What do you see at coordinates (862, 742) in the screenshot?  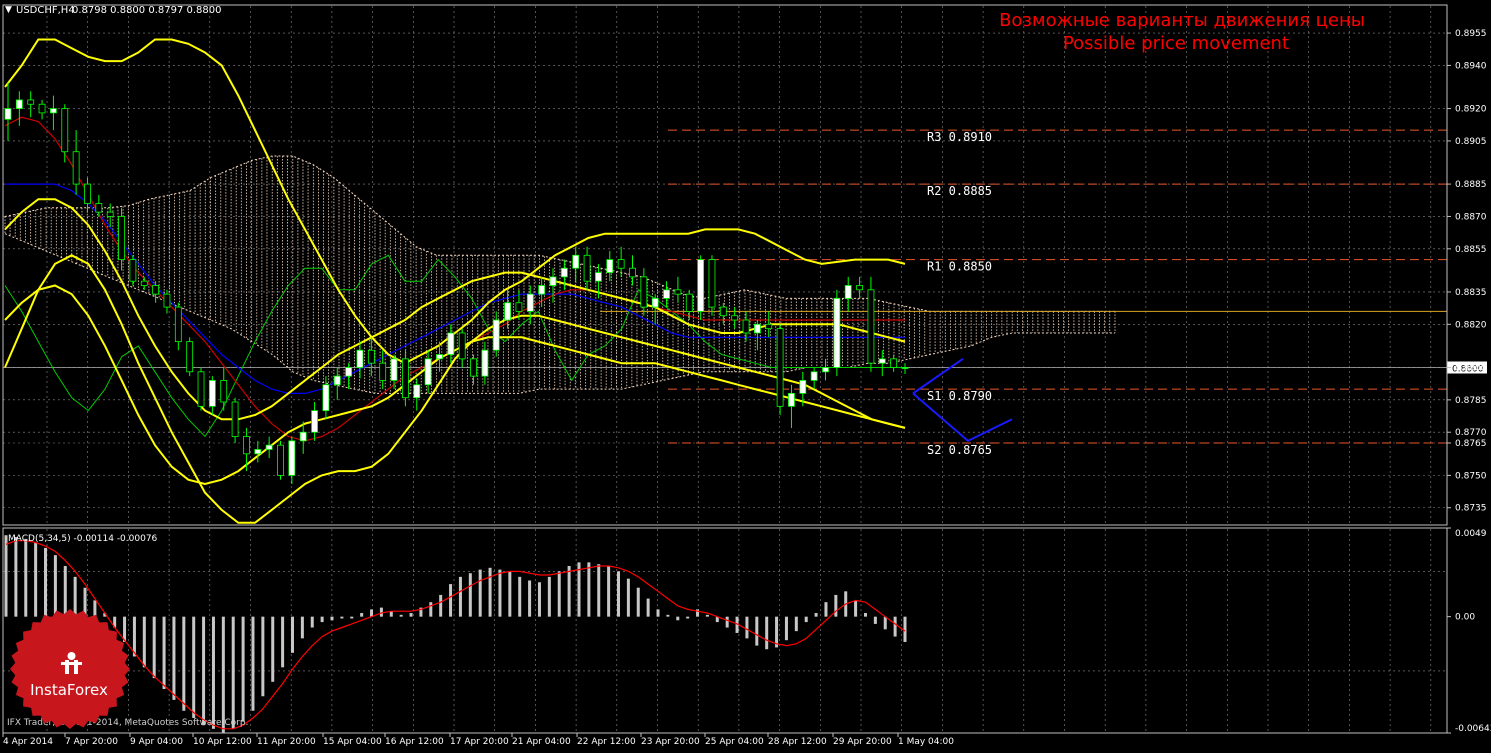 I see `x-tick-label: 29 Apr 20:00` at bounding box center [862, 742].